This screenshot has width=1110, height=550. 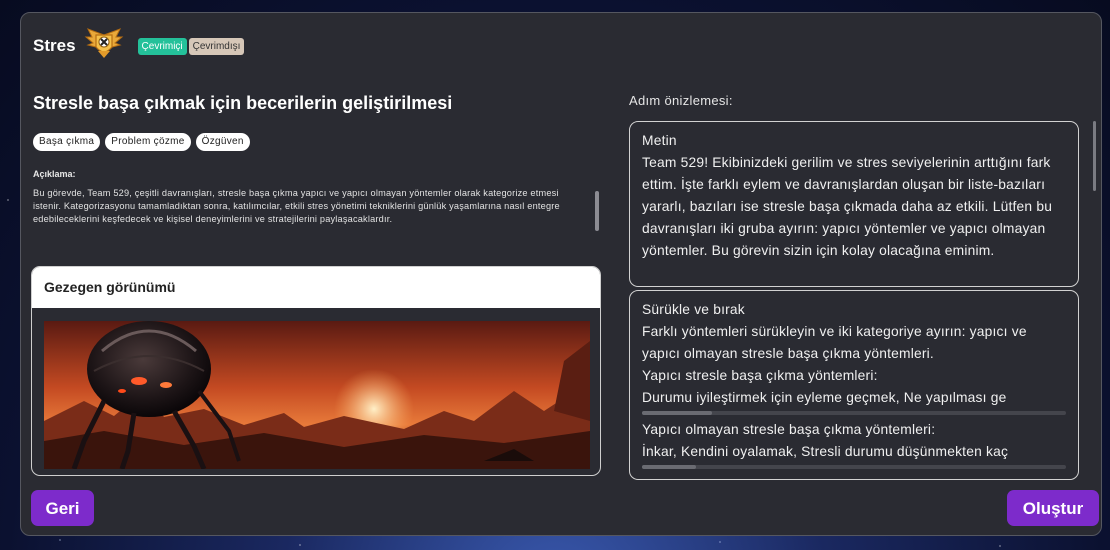 What do you see at coordinates (316, 287) in the screenshot?
I see `planet-view-title: Gezegen görünümü` at bounding box center [316, 287].